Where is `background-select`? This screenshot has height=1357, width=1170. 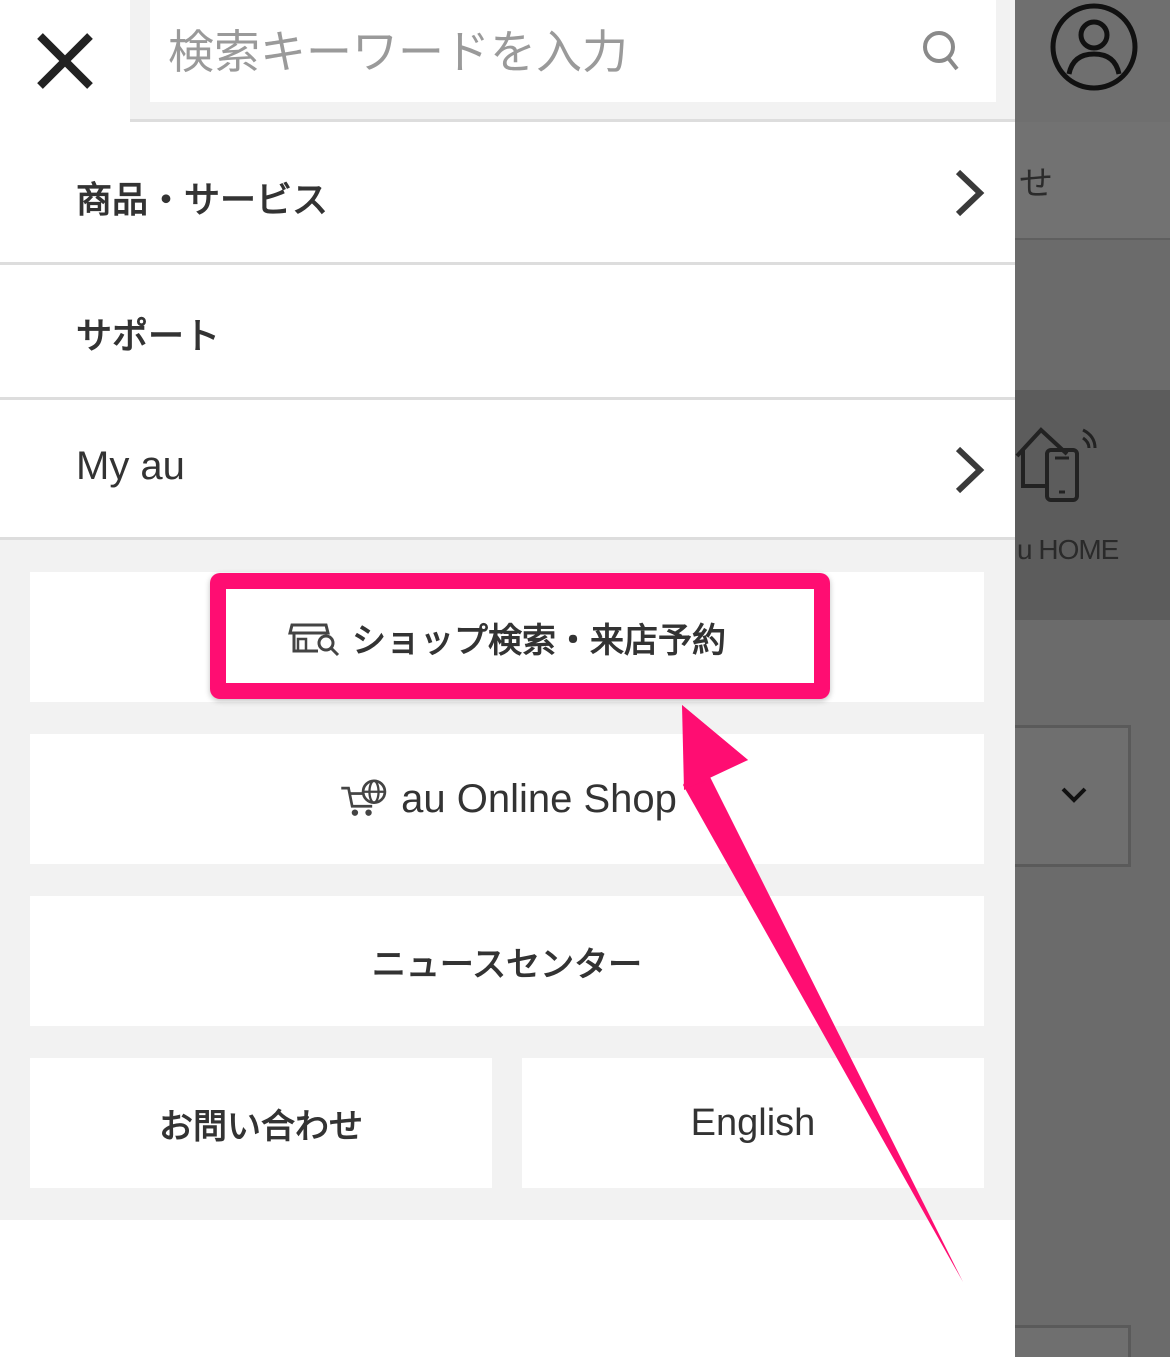 background-select is located at coordinates (1073, 796).